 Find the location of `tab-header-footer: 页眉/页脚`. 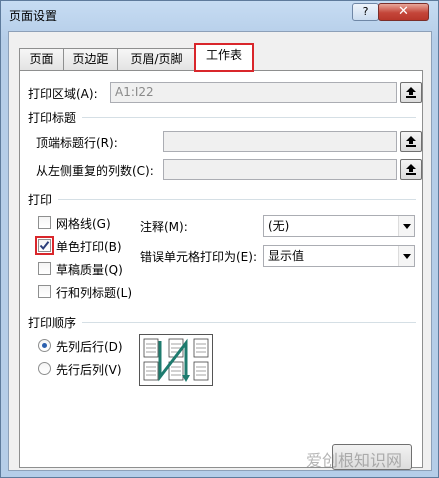

tab-header-footer: 页眉/页脚 is located at coordinates (156, 59).